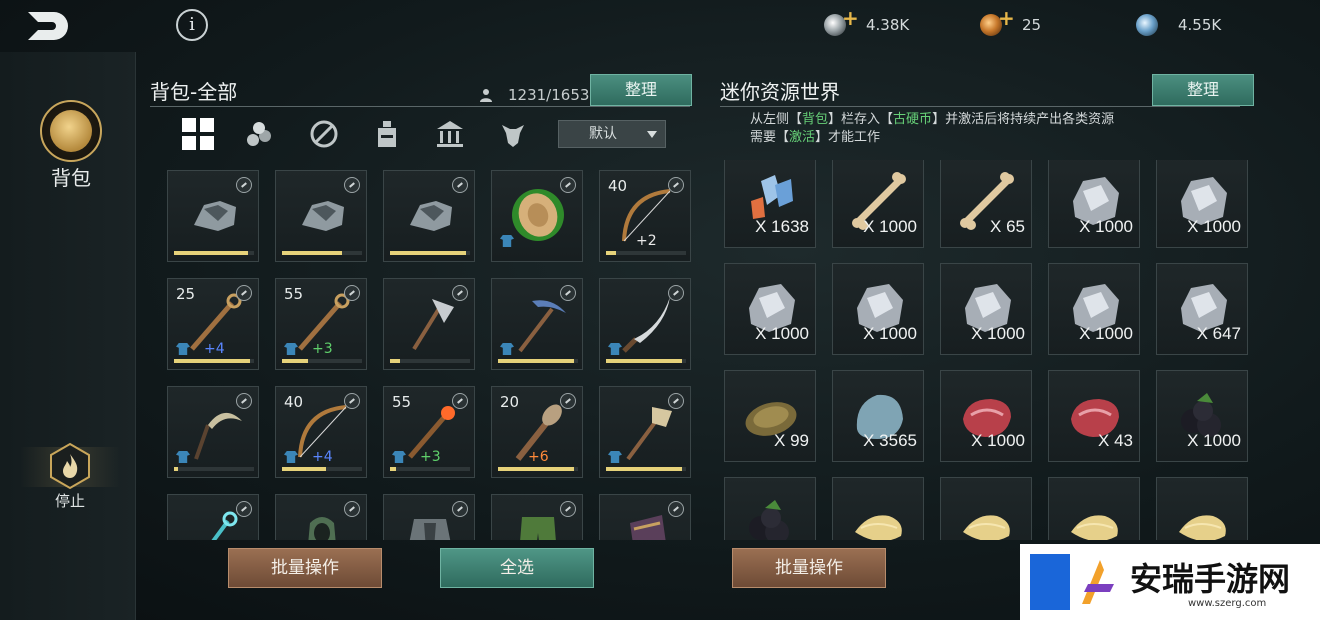  Describe the element at coordinates (46, 26) in the screenshot. I see `back-arrow-icon` at that location.